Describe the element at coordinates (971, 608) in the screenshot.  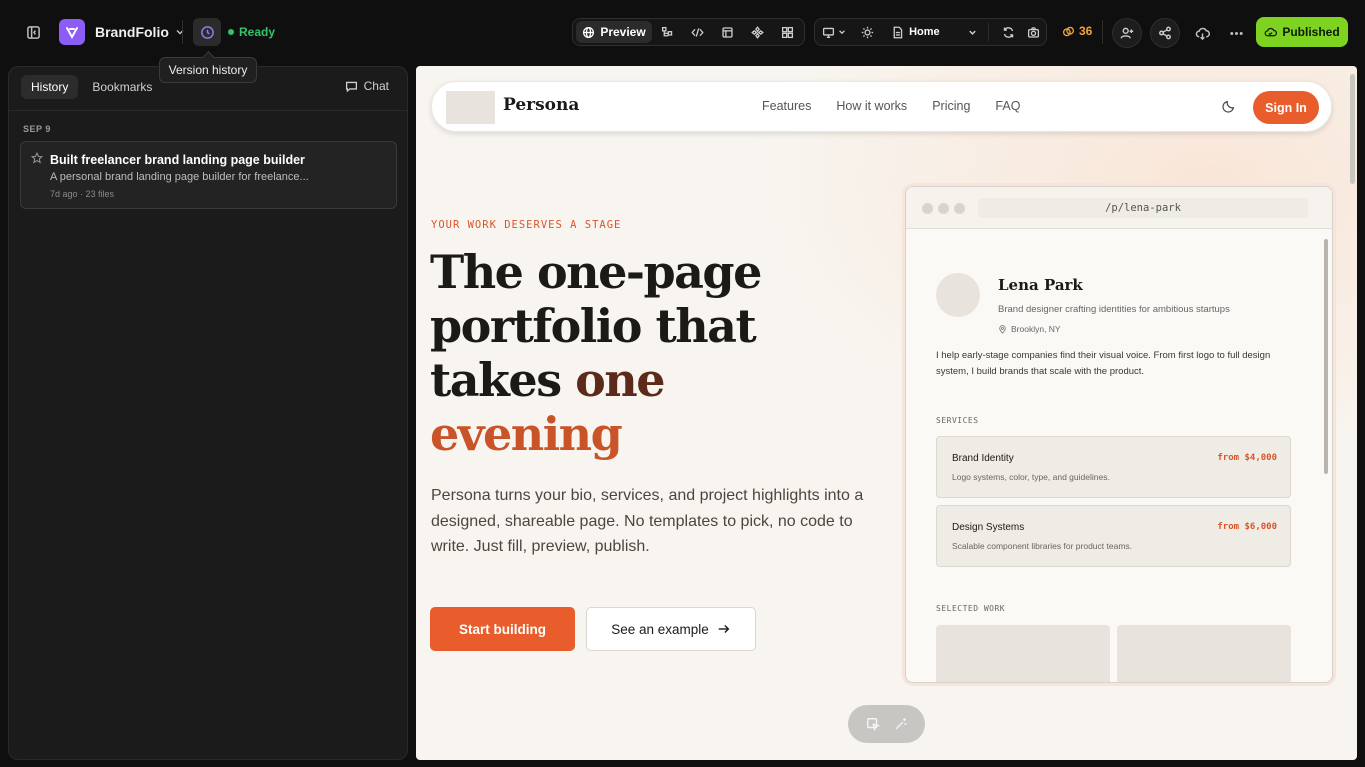
I see `selected-work-header: SELECTED WORK` at that location.